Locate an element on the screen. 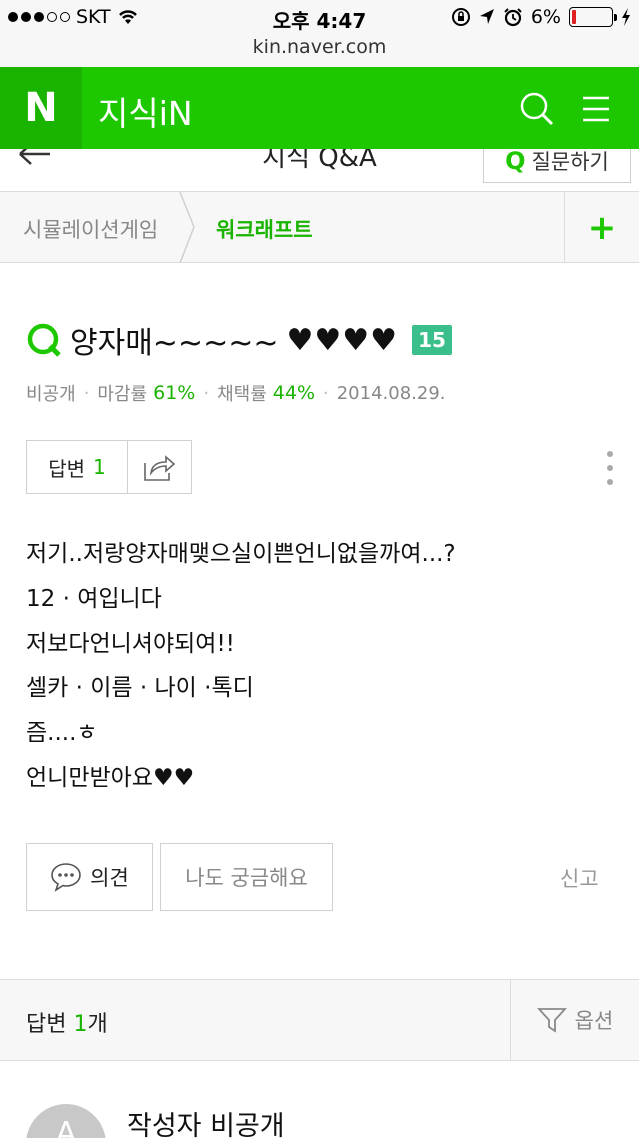  visibility-label: 비공개 is located at coordinates (51, 394).